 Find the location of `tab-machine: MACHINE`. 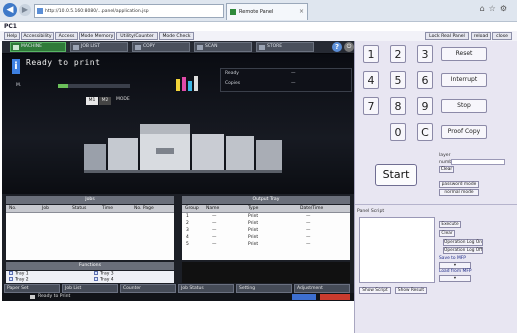

tab-machine: MACHINE is located at coordinates (38, 47).